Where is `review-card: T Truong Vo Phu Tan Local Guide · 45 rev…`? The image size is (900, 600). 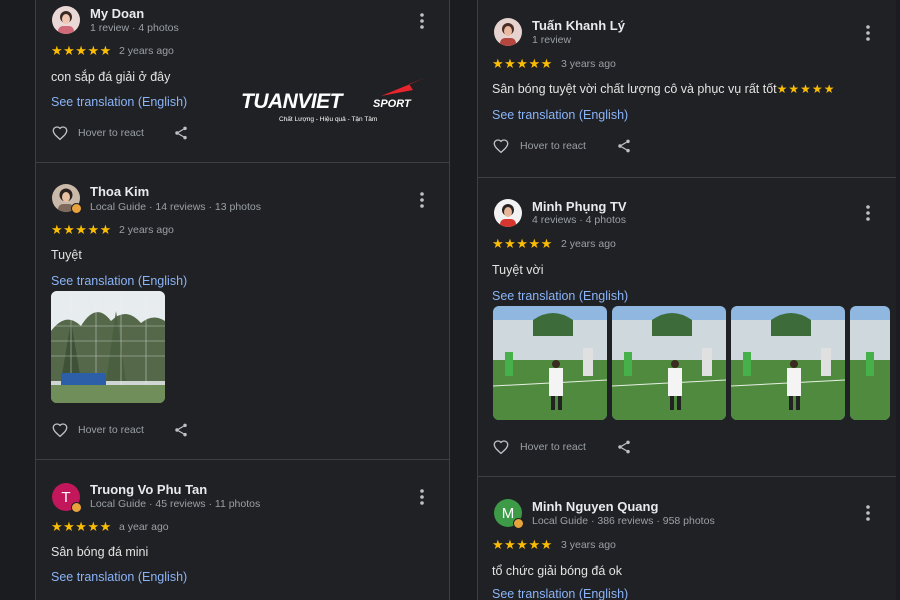
review-card: T Truong Vo Phu Tan Local Guide · 45 rev… is located at coordinates (242, 529).